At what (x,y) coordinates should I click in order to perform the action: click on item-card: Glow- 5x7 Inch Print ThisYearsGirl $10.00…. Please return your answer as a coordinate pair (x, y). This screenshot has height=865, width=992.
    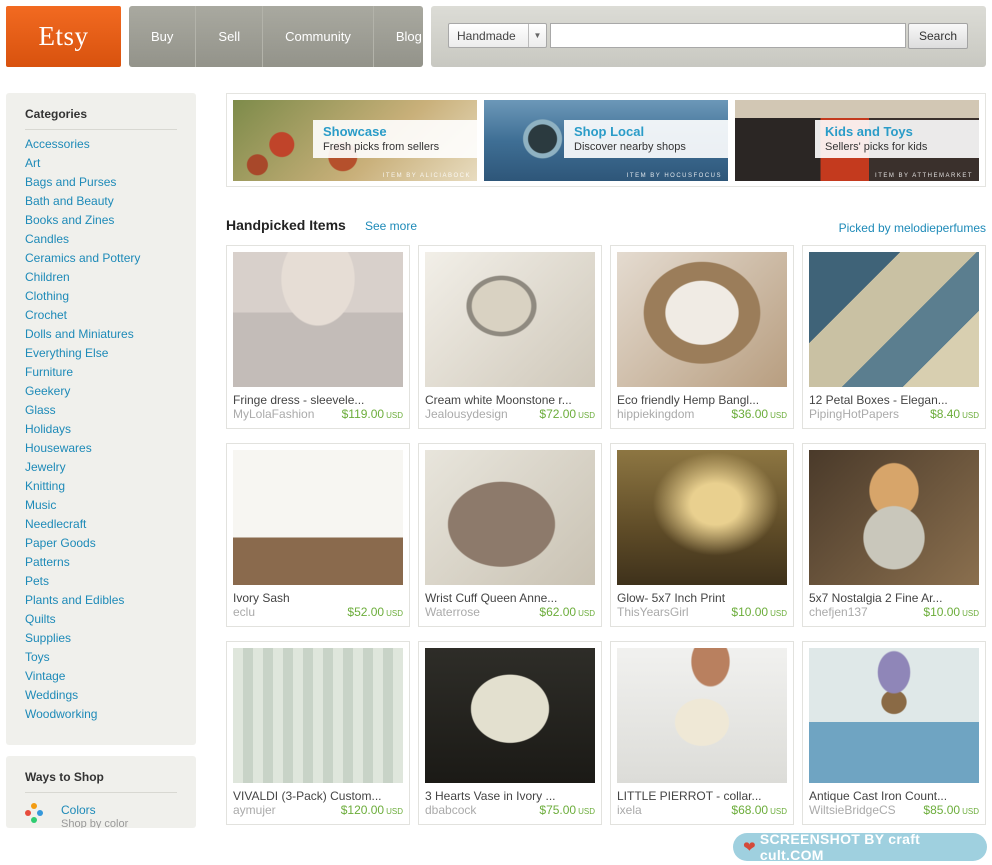
    Looking at the image, I should click on (702, 535).